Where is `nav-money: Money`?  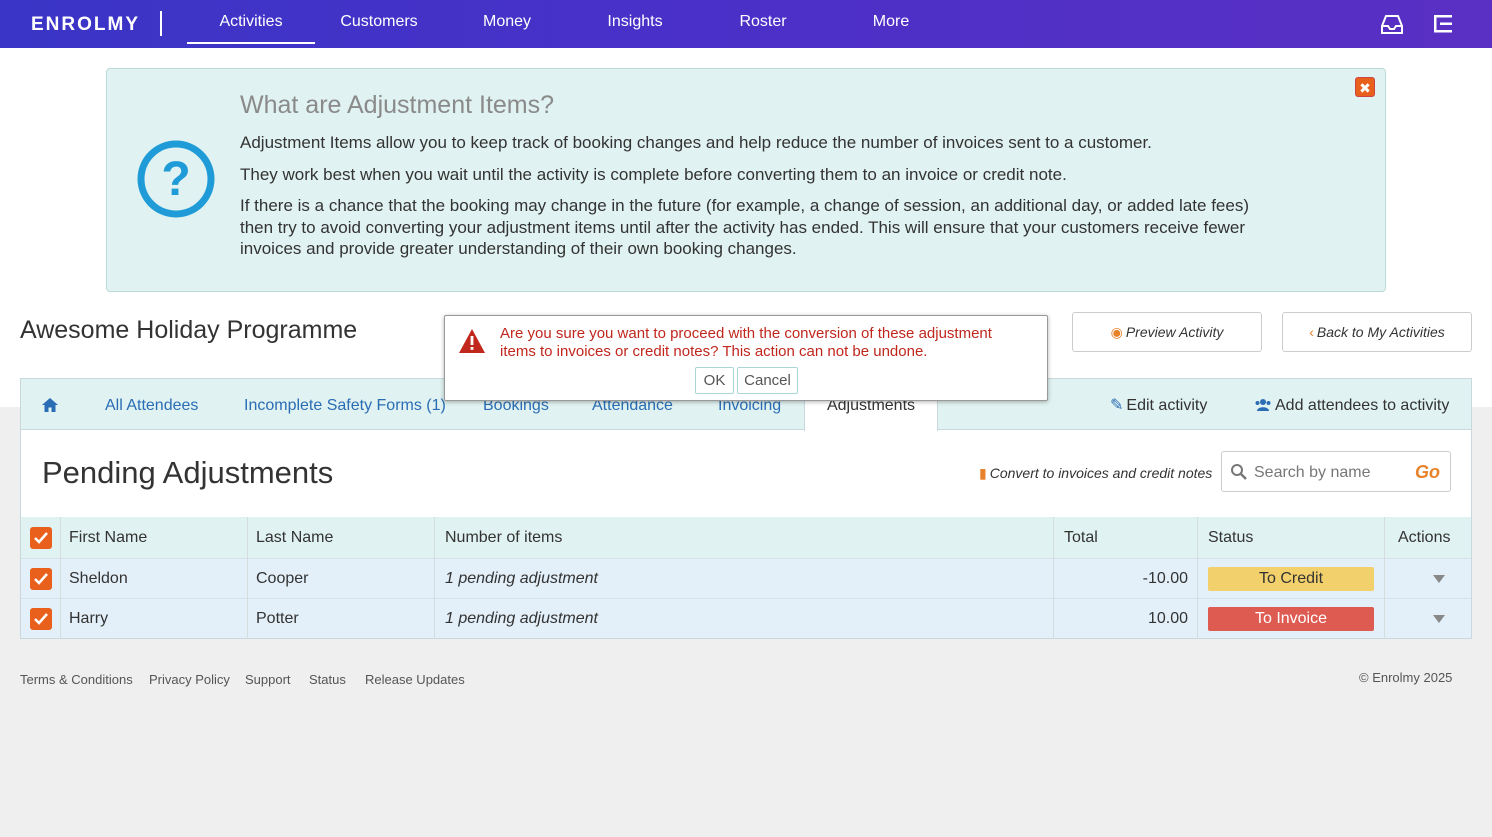
nav-money: Money is located at coordinates (507, 22).